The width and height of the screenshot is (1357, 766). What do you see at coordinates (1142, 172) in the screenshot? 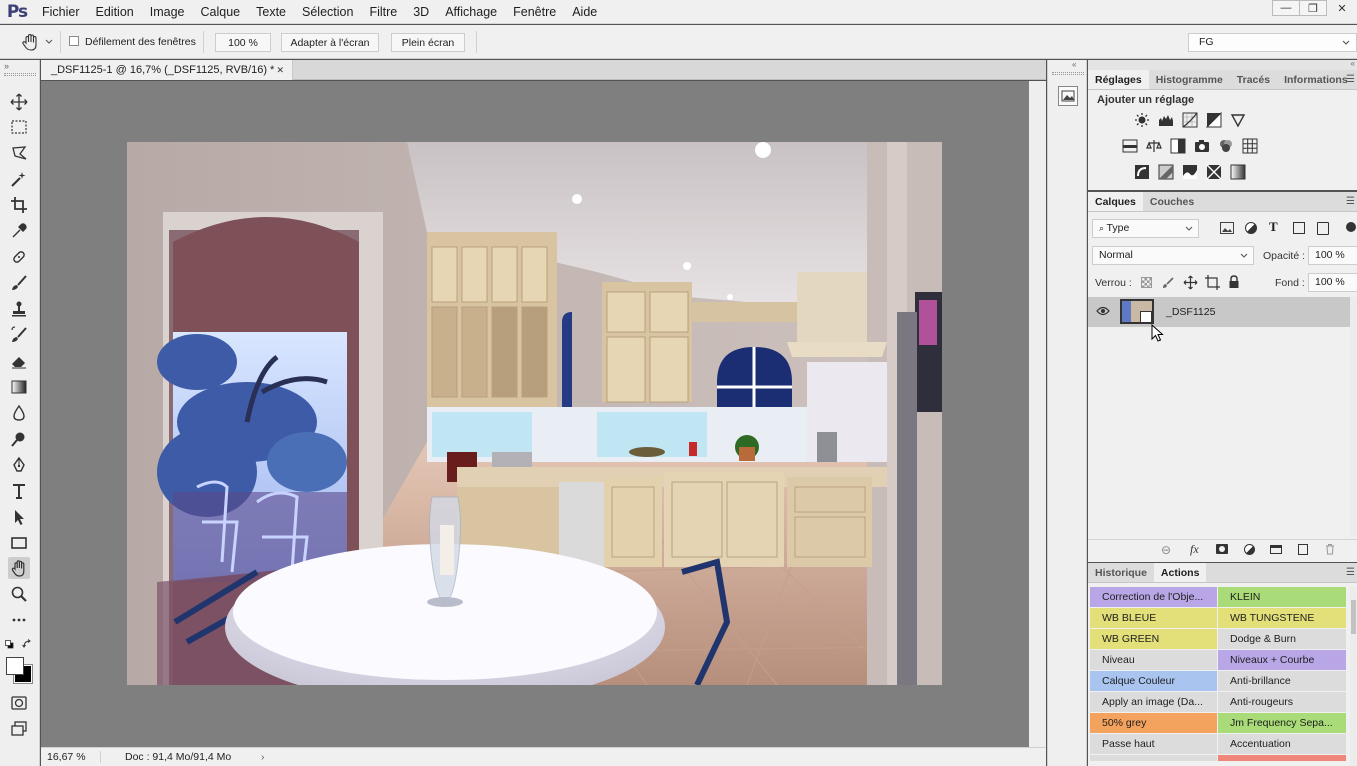
I see `invert-icon` at bounding box center [1142, 172].